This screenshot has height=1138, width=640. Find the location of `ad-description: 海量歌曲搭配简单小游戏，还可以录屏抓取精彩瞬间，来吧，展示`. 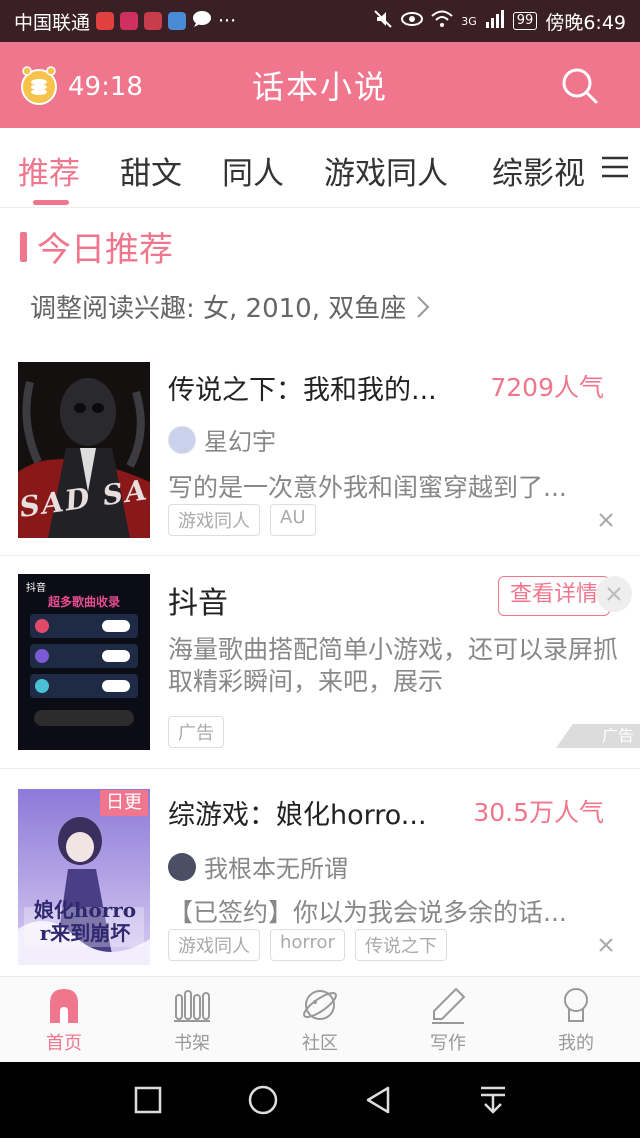

ad-description: 海量歌曲搭配简单小游戏，还可以录屏抓取精彩瞬间，来吧，展示 is located at coordinates (393, 665).